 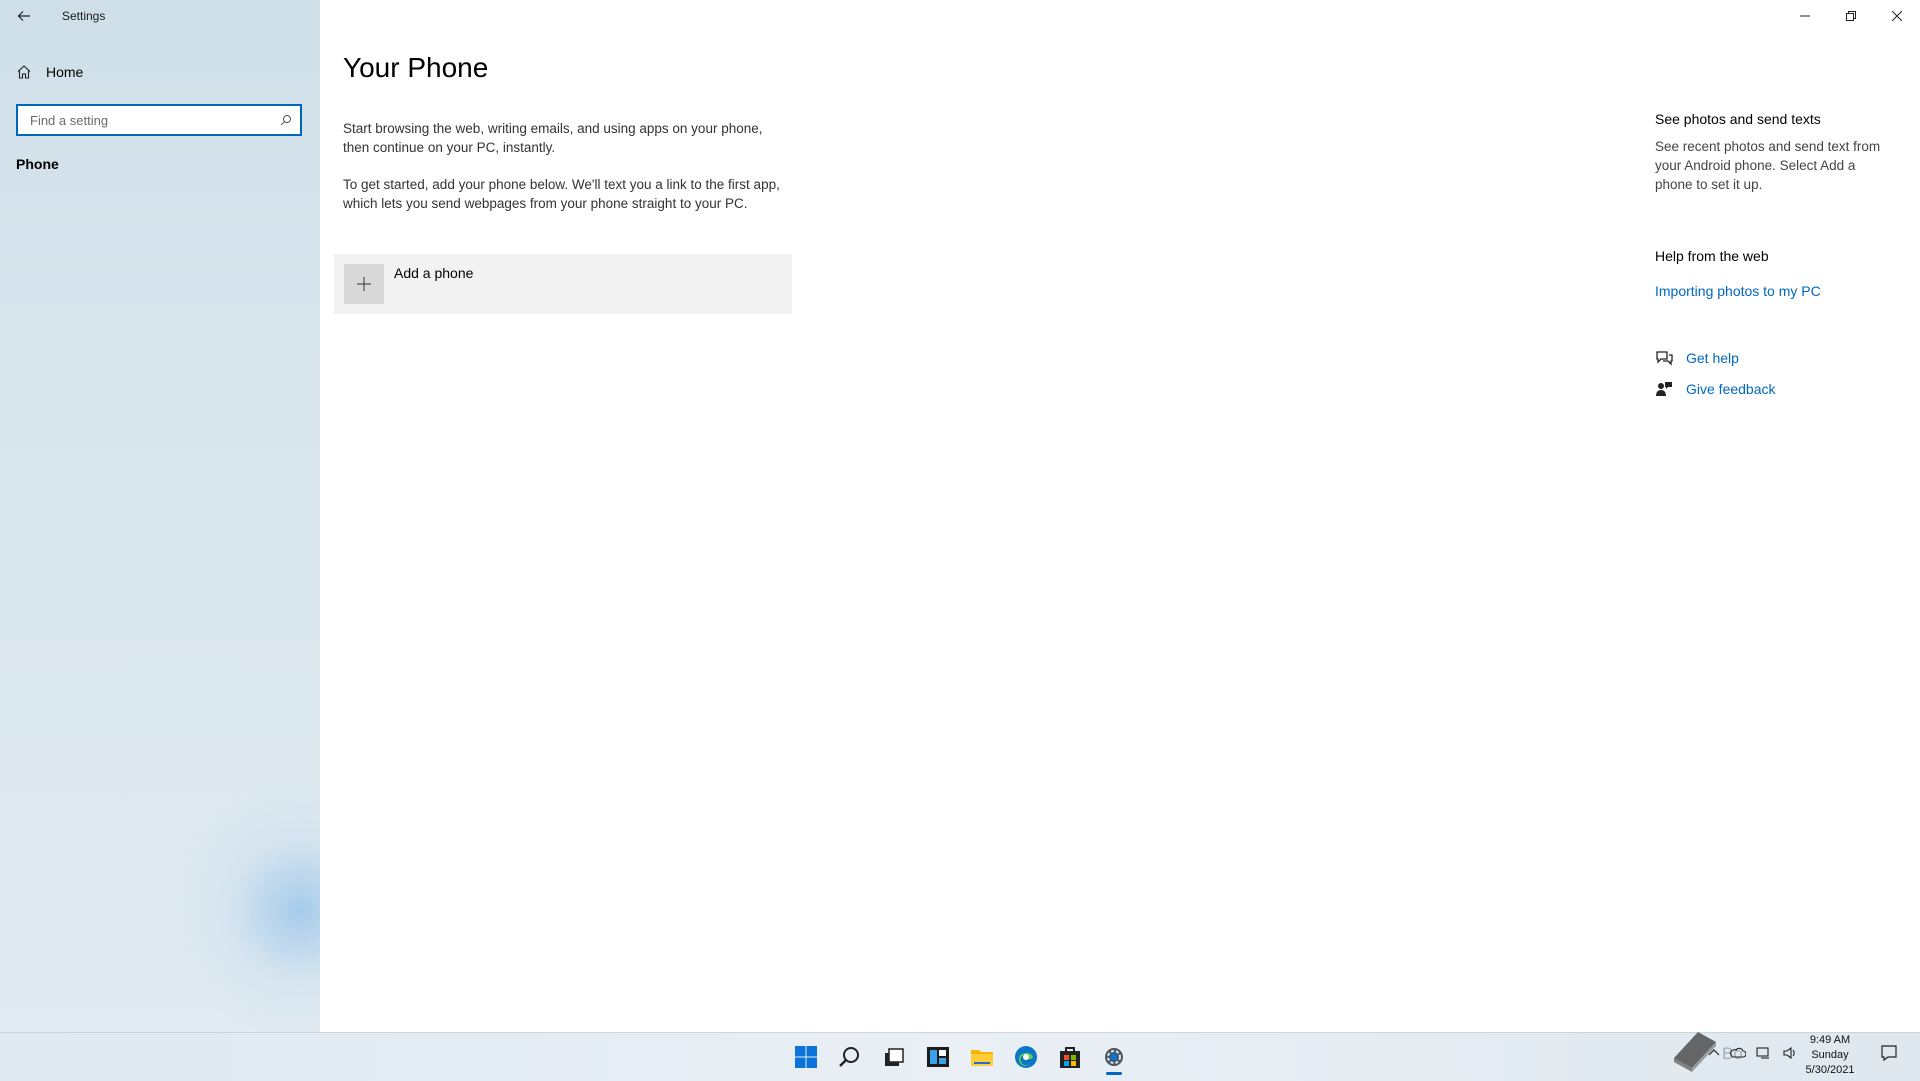 I want to click on plus-icon, so click(x=364, y=284).